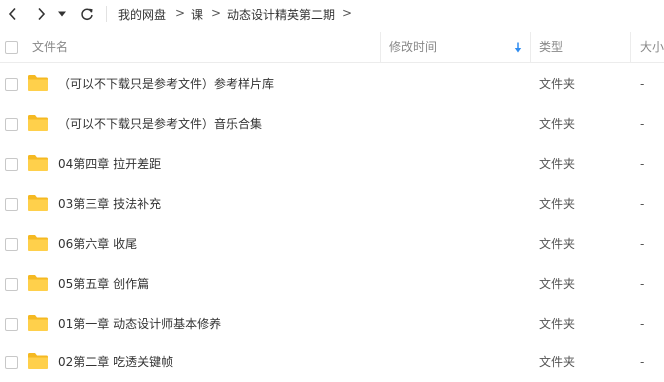  What do you see at coordinates (197, 14) in the screenshot?
I see `breadcrumb-course: 课` at bounding box center [197, 14].